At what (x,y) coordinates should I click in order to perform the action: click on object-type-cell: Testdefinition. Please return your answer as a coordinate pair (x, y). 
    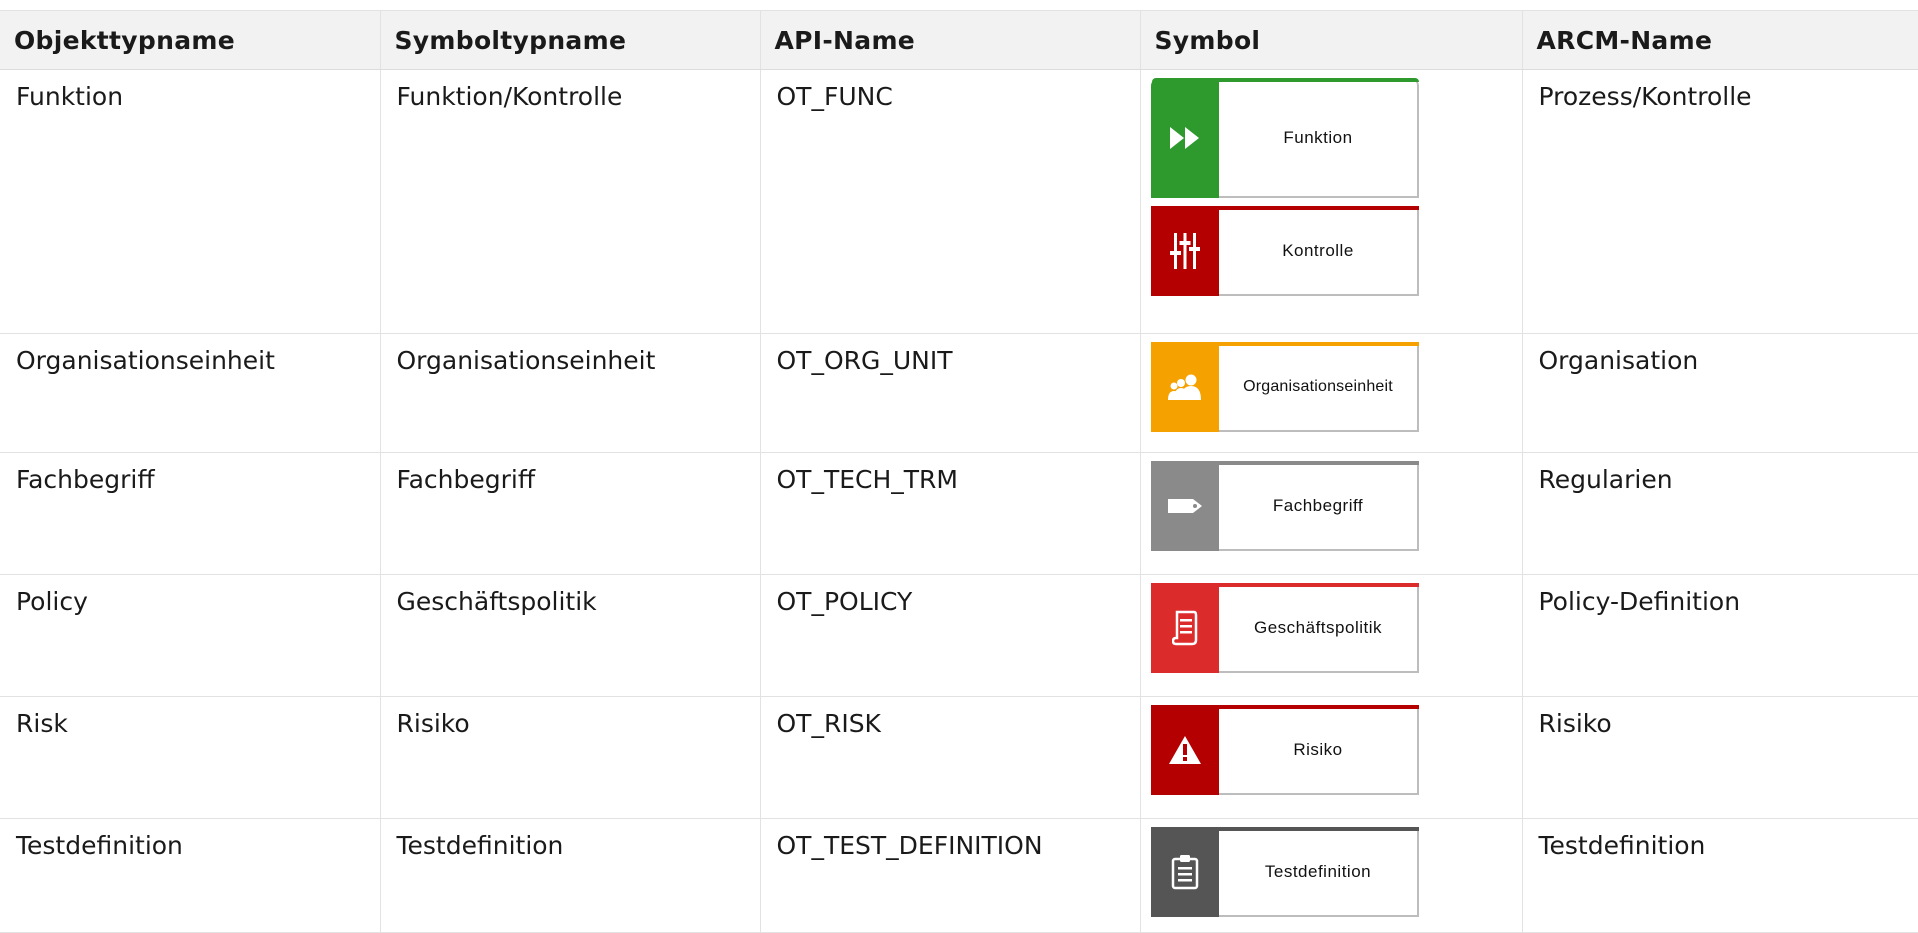
    Looking at the image, I should click on (190, 875).